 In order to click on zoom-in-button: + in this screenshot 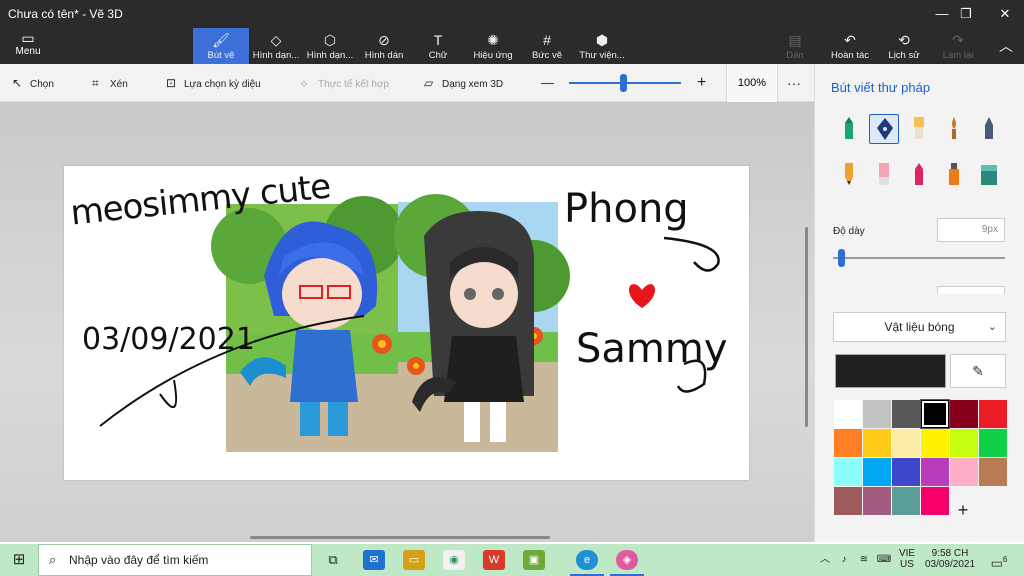, I will do `click(701, 83)`.